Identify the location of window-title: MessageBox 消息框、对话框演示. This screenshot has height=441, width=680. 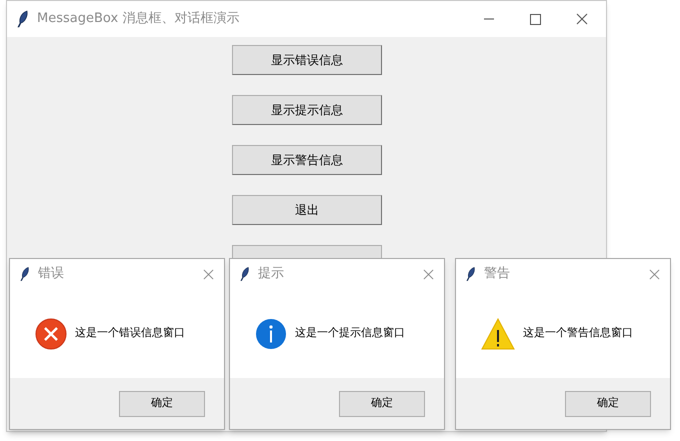
(138, 19).